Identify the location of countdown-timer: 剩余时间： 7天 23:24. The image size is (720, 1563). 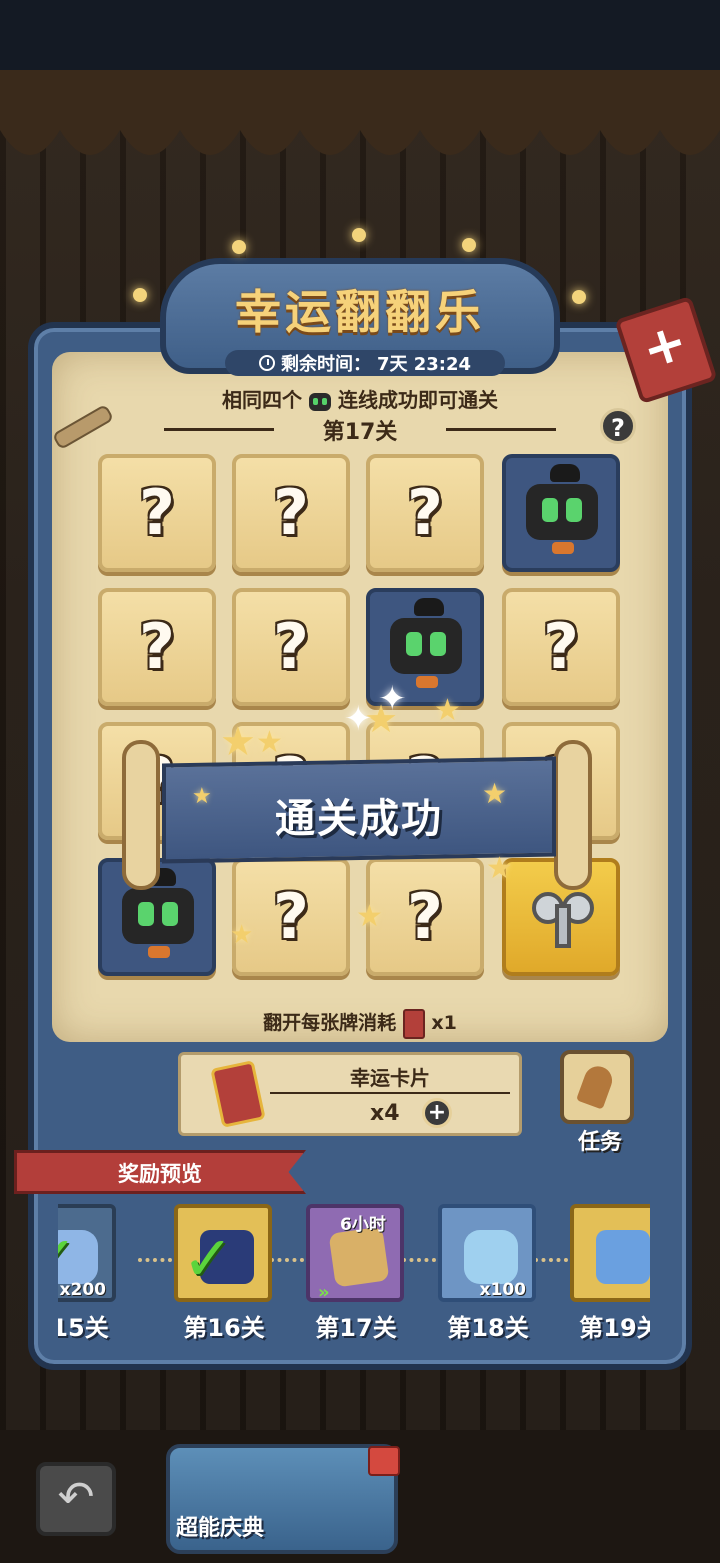
(365, 363).